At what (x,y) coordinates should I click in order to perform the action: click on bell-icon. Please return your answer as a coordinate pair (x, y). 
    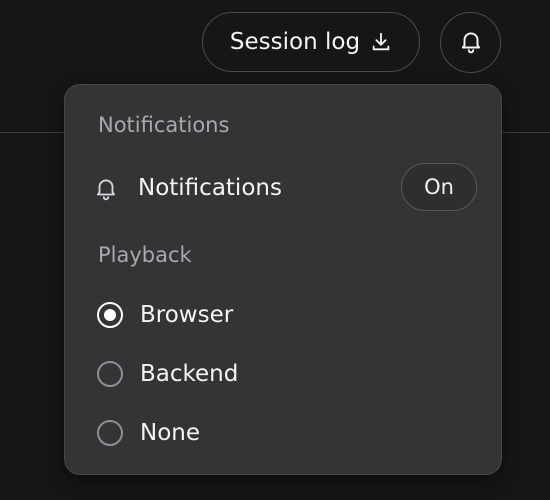
    Looking at the image, I should click on (471, 43).